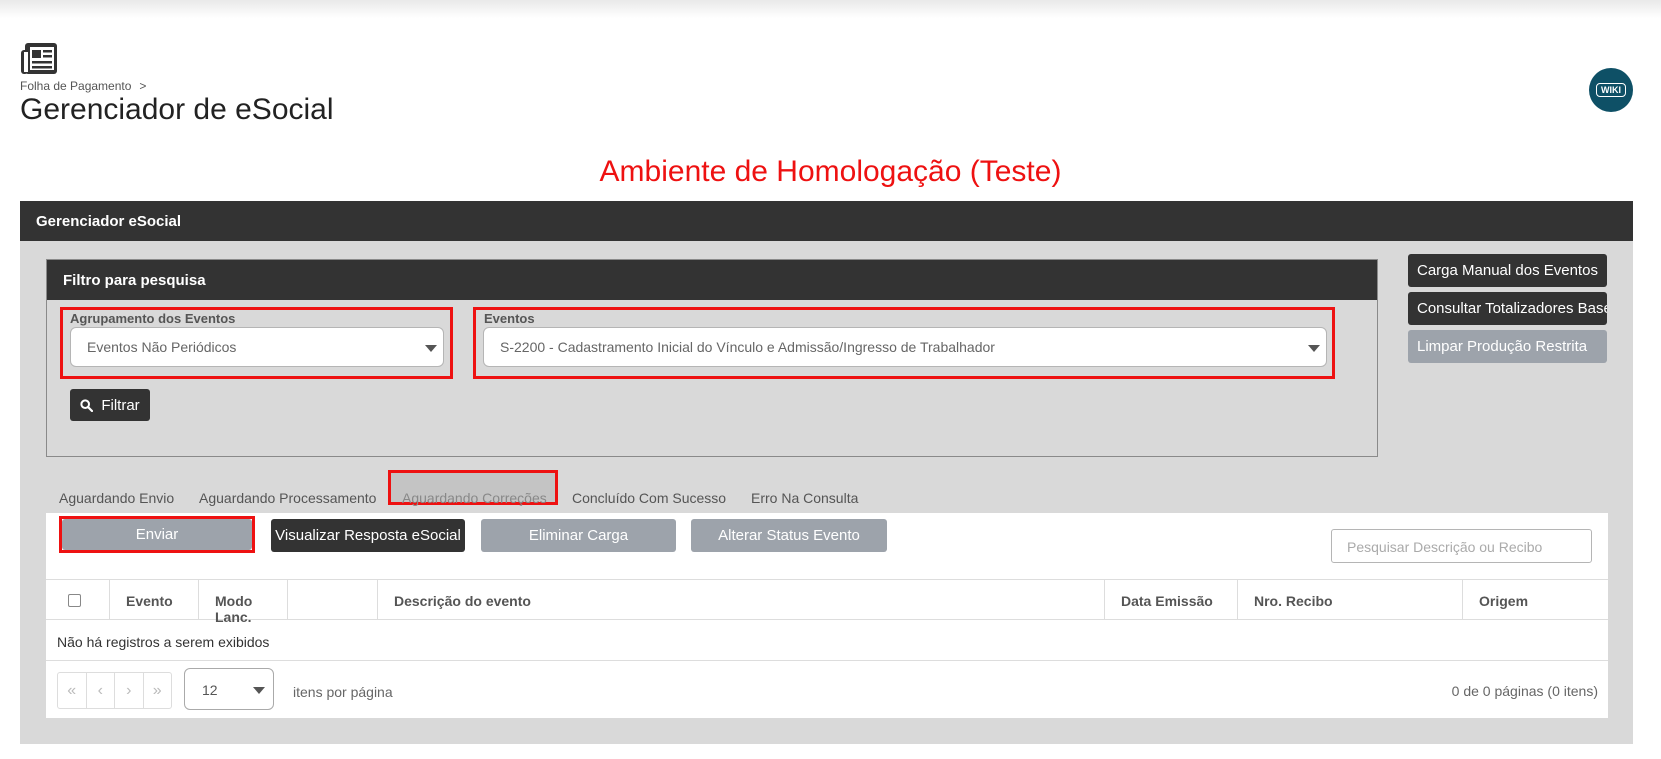 This screenshot has height=759, width=1661. What do you see at coordinates (368, 535) in the screenshot?
I see `view-response-button: Visualizar Resposta eSocial` at bounding box center [368, 535].